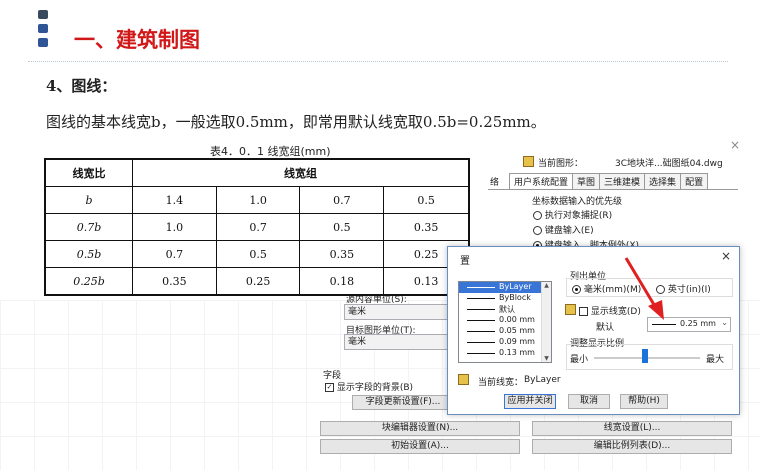 Image resolution: width=760 pixels, height=470 pixels. Describe the element at coordinates (561, 164) in the screenshot. I see `current-drawing-label: 当前图形：` at that location.